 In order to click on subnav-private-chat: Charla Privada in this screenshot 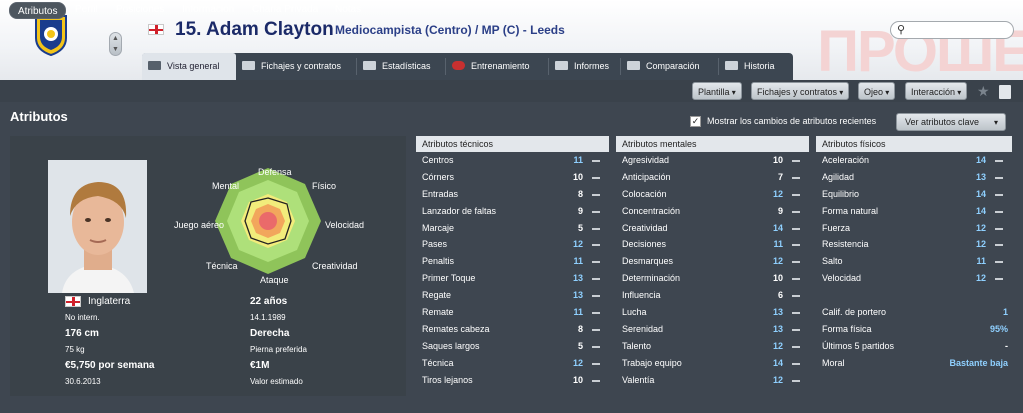, I will do `click(285, 9)`.